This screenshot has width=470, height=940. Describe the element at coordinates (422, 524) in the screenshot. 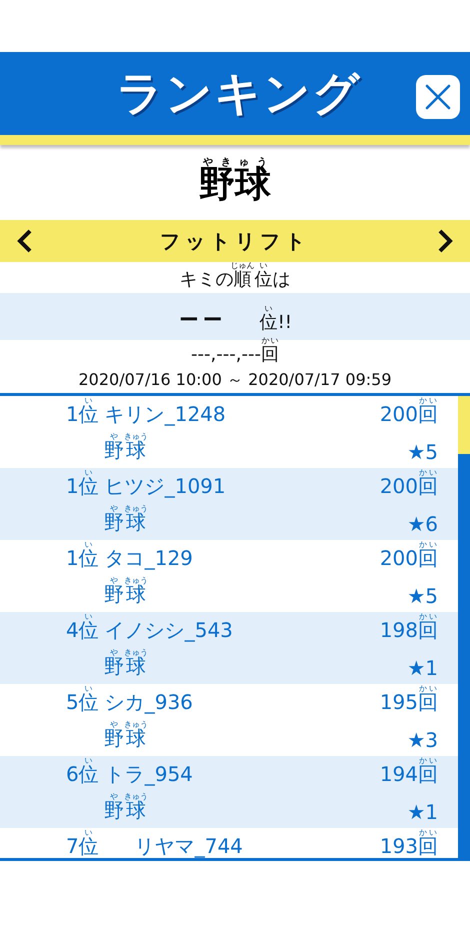

I see `star-count: ★6` at that location.